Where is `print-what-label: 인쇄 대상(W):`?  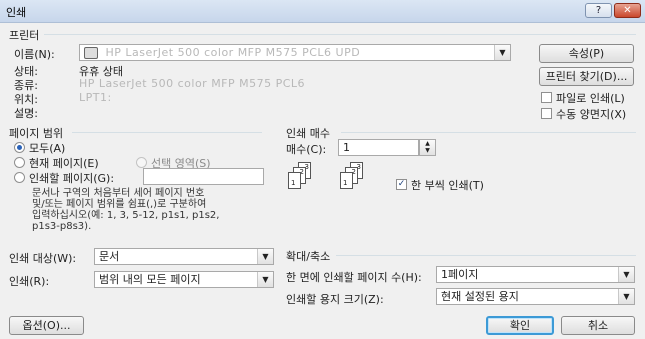 print-what-label: 인쇄 대상(W): is located at coordinates (43, 258).